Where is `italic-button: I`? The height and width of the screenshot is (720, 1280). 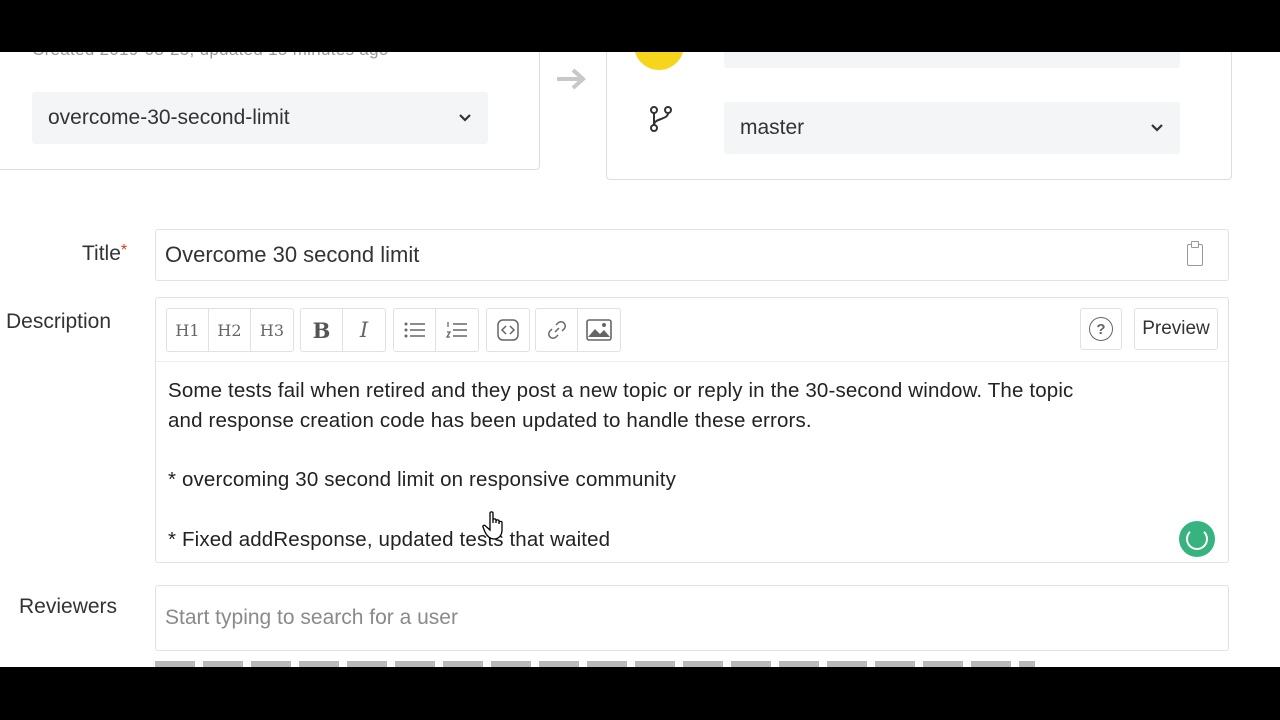 italic-button: I is located at coordinates (364, 330).